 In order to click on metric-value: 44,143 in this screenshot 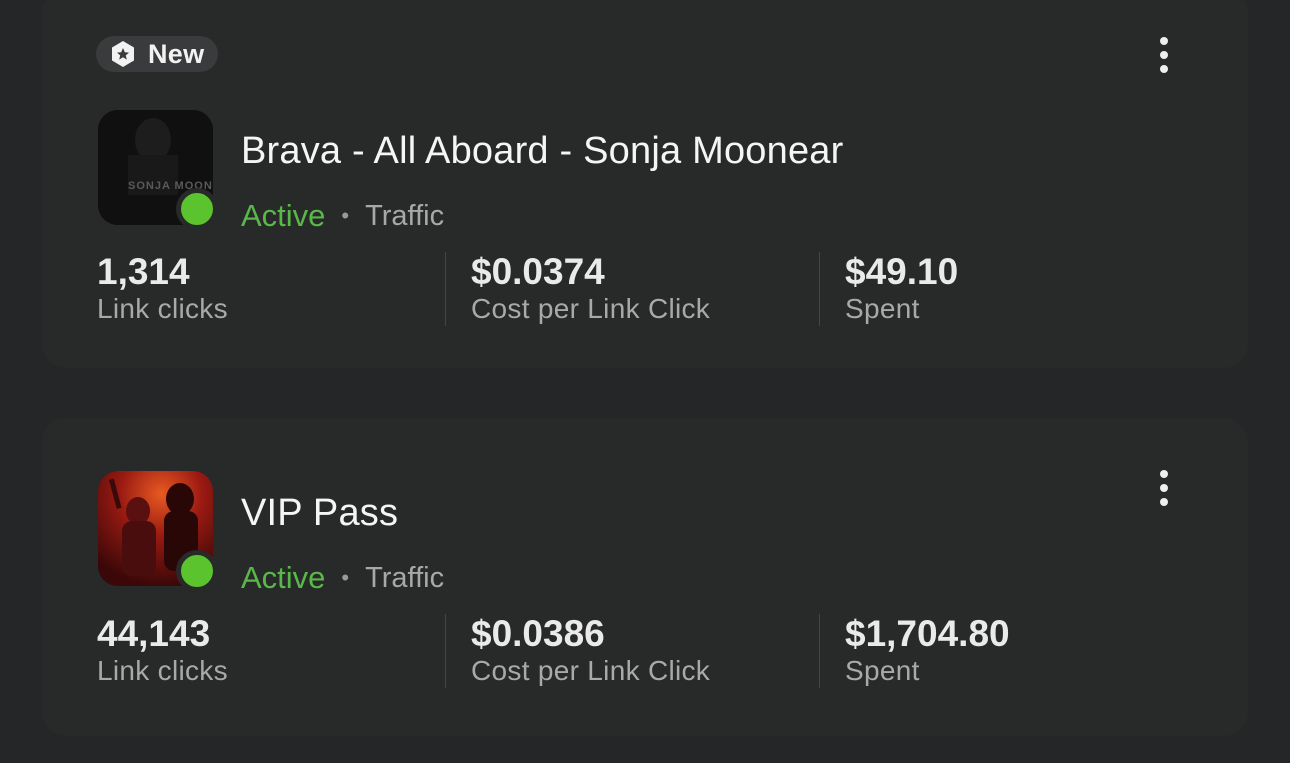, I will do `click(154, 633)`.